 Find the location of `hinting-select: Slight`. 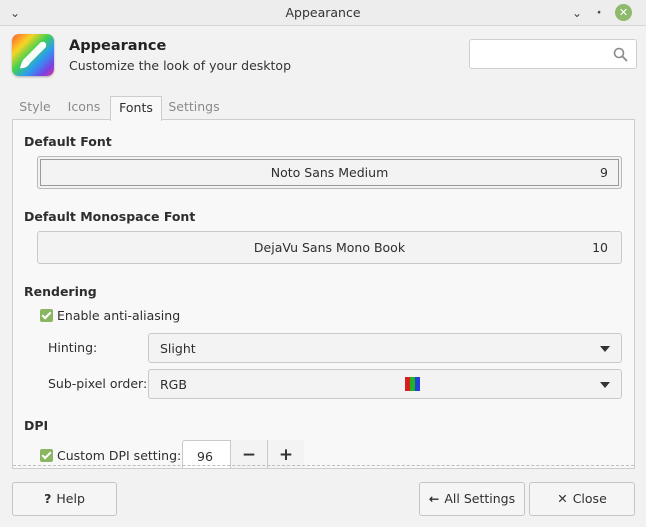

hinting-select: Slight is located at coordinates (385, 348).